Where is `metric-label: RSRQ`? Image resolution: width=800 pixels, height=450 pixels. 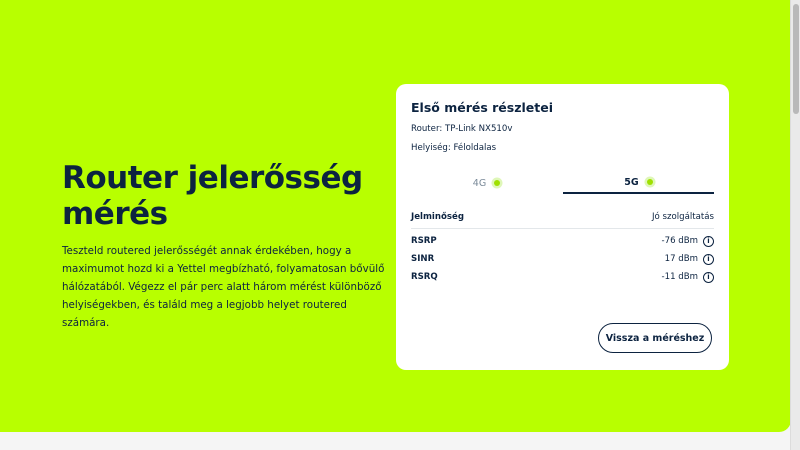
metric-label: RSRQ is located at coordinates (424, 277).